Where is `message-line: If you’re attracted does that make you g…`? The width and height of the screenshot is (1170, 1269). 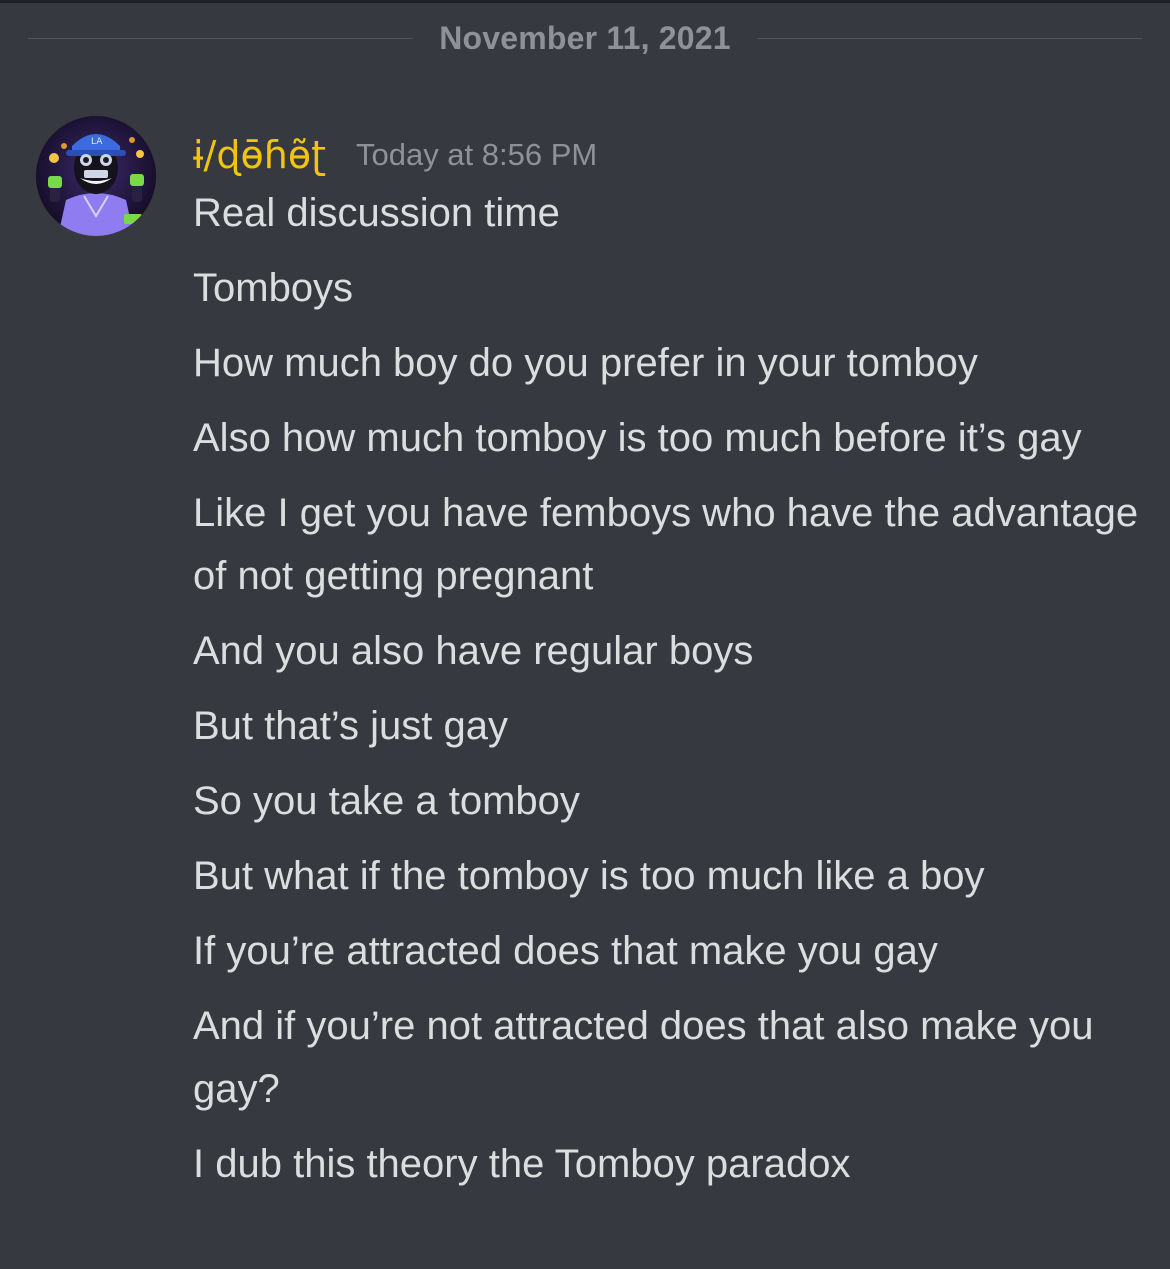 message-line: If you’re attracted does that make you g… is located at coordinates (565, 951).